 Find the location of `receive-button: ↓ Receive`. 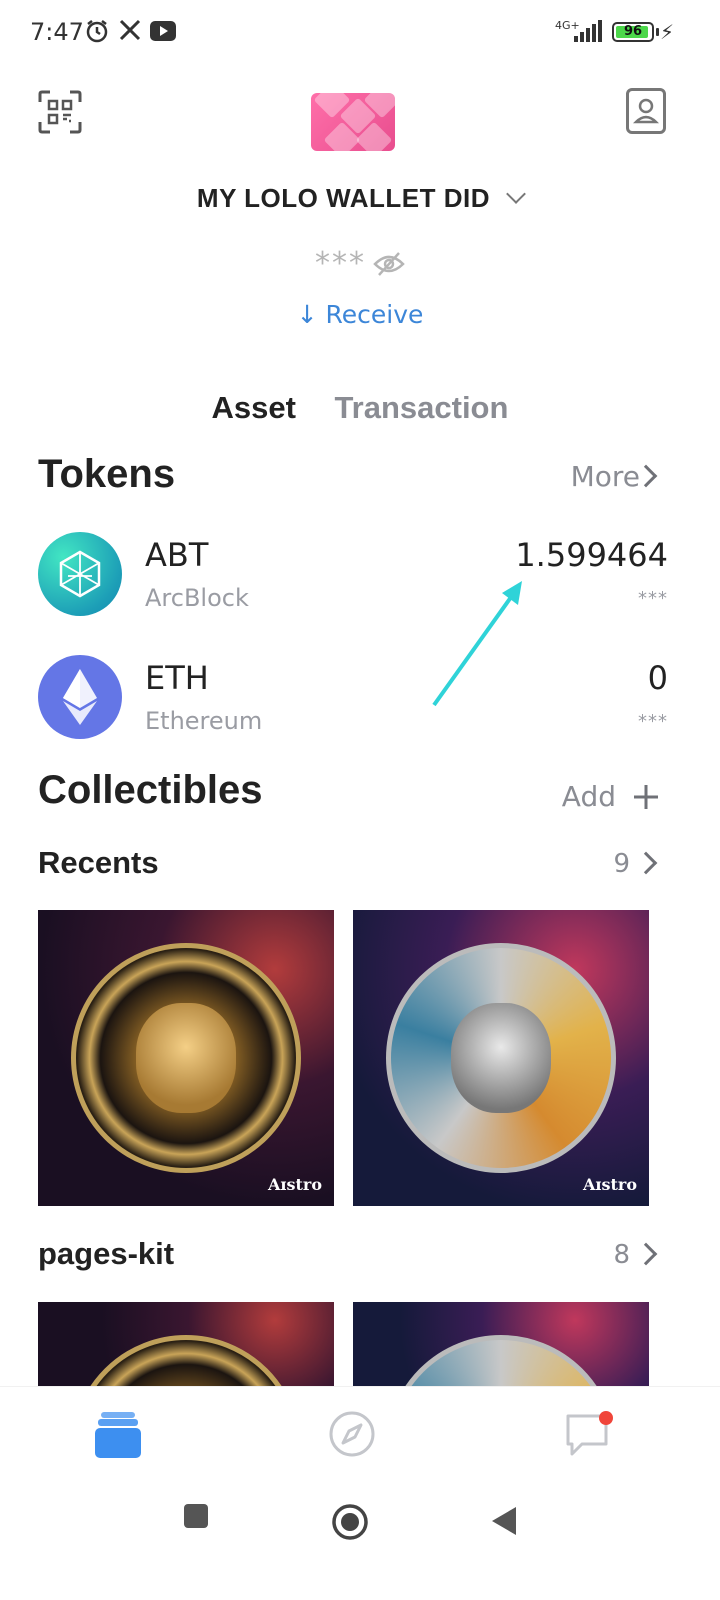

receive-button: ↓ Receive is located at coordinates (360, 314).